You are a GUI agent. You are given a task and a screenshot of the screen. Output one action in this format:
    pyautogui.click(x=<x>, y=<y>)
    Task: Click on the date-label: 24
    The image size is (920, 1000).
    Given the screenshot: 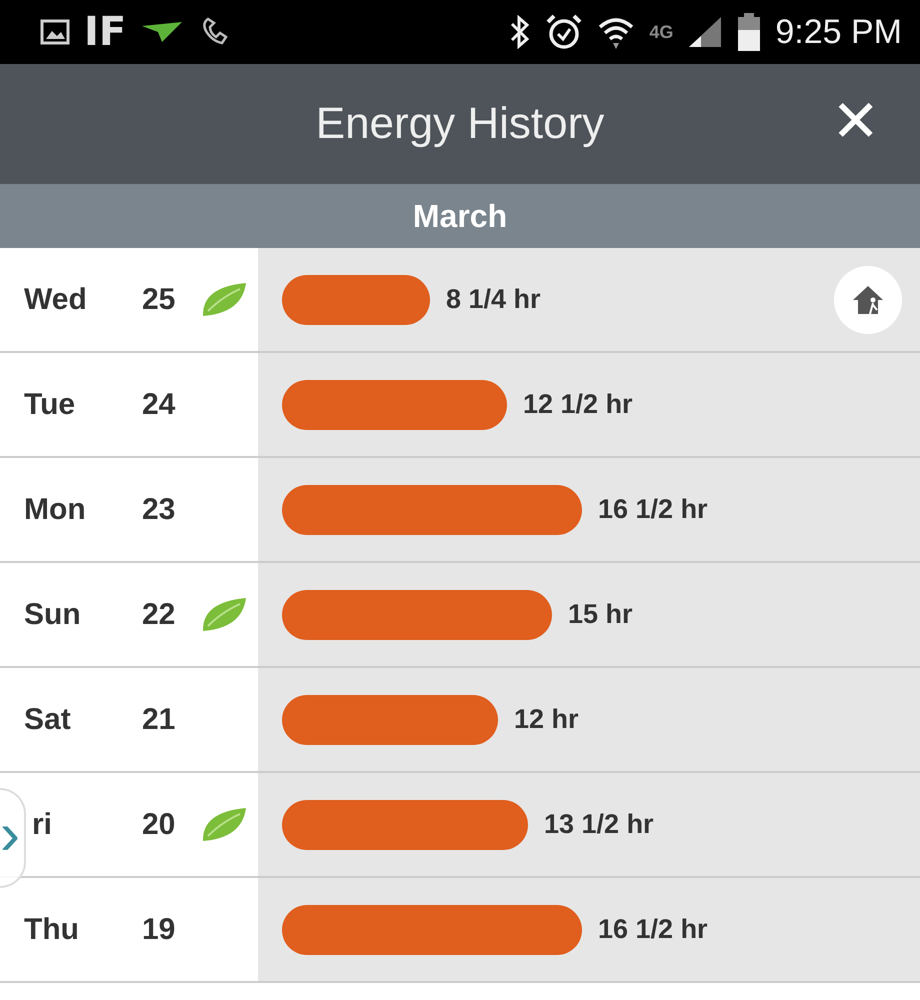 What is the action you would take?
    pyautogui.click(x=159, y=405)
    